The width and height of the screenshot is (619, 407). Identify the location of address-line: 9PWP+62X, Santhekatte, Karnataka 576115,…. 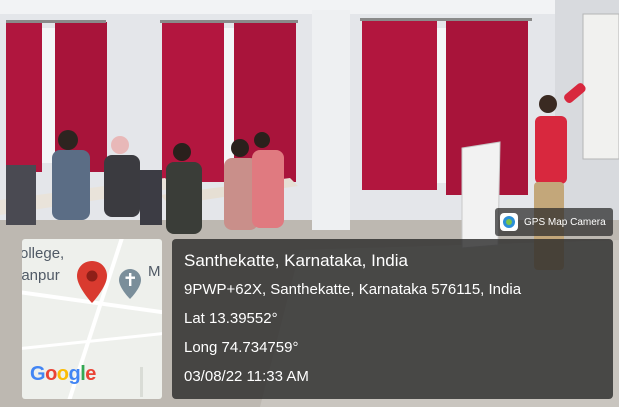
(353, 289).